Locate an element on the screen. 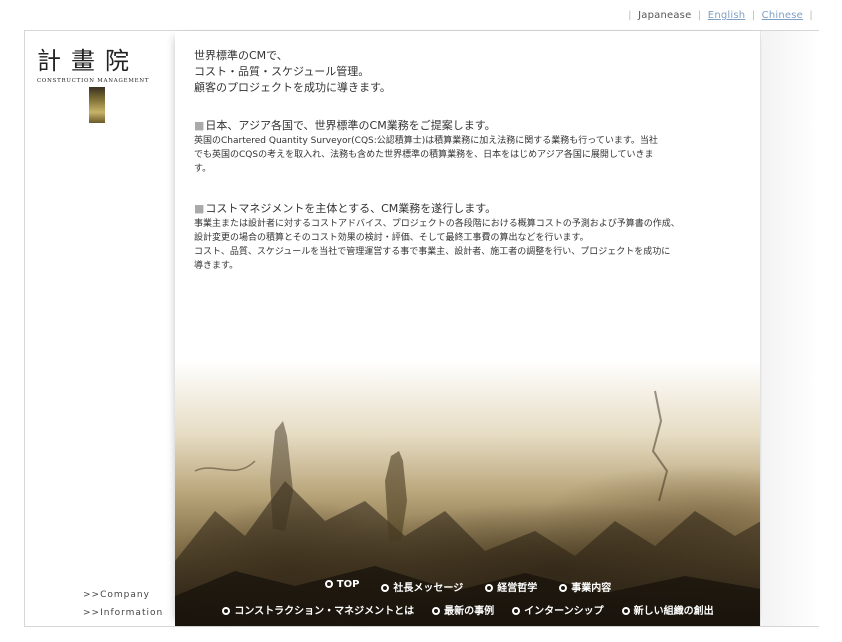  section-heading-text: 日本、アジア各国で、世界標準のCM業務をご提案します。 is located at coordinates (350, 125).